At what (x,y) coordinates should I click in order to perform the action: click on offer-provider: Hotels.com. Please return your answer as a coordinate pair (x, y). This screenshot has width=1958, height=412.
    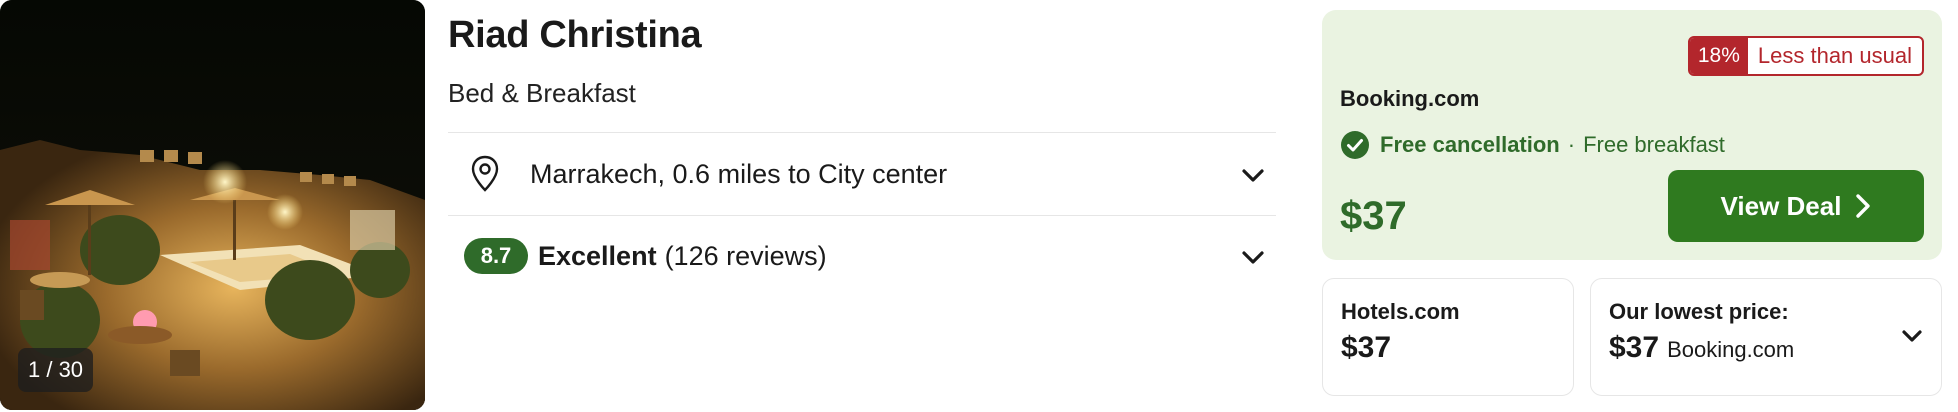
    Looking at the image, I should click on (1400, 311).